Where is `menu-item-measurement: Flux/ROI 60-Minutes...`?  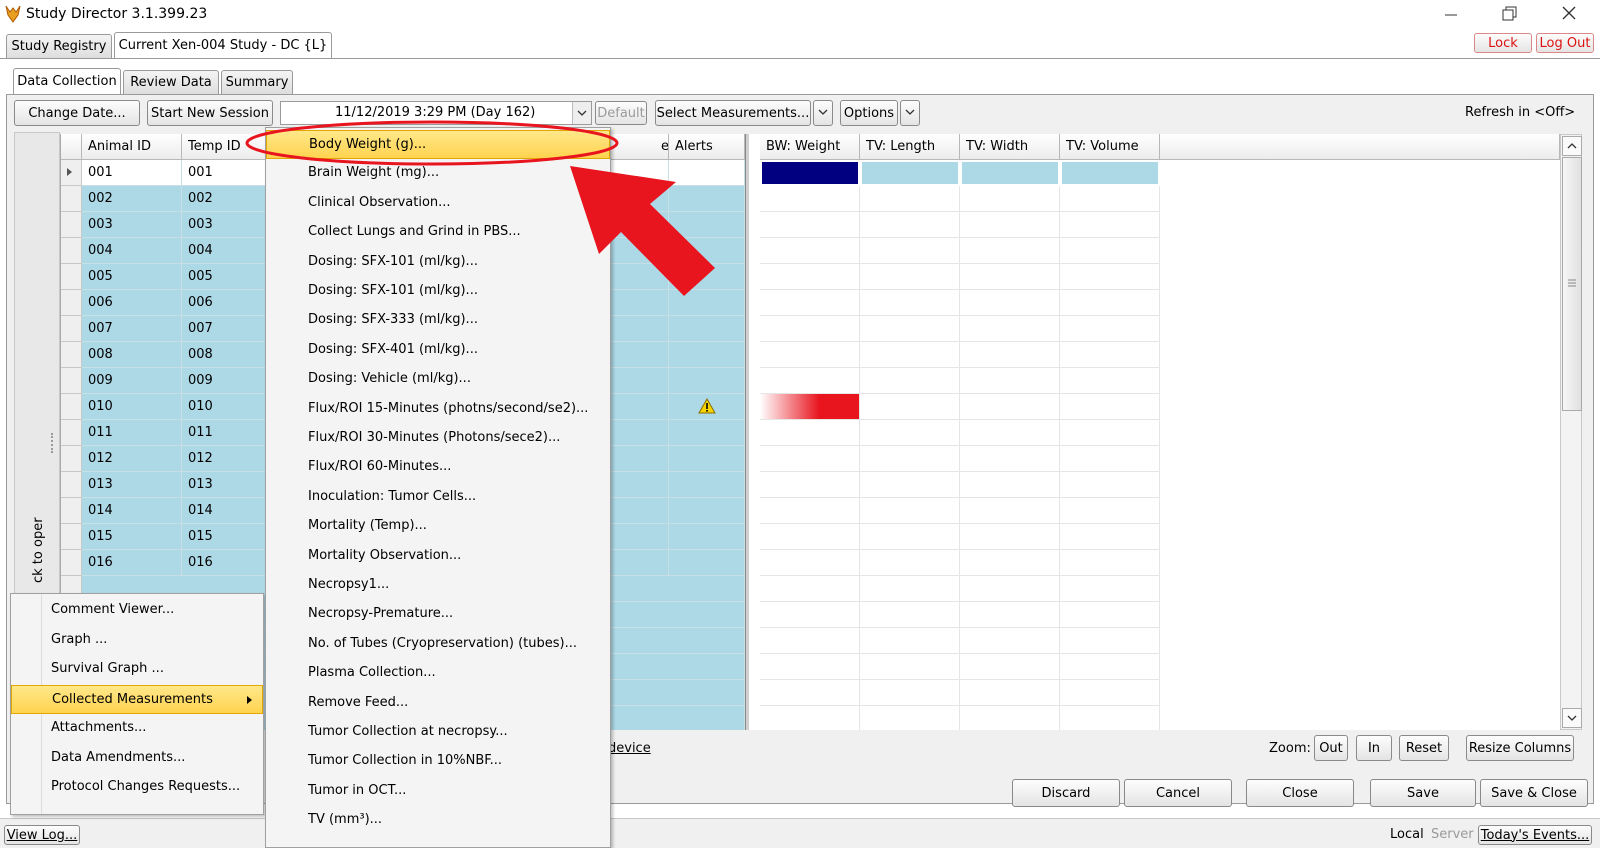 menu-item-measurement: Flux/ROI 60-Minutes... is located at coordinates (438, 467).